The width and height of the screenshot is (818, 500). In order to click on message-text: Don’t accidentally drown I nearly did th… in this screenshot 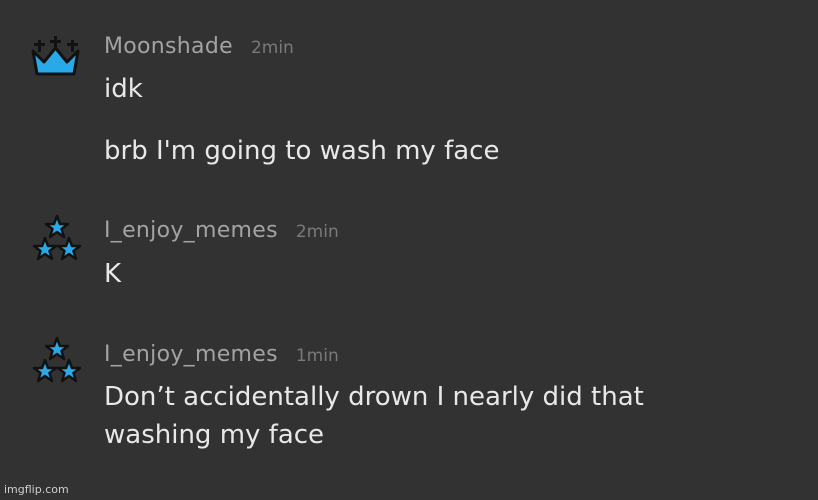, I will do `click(374, 416)`.